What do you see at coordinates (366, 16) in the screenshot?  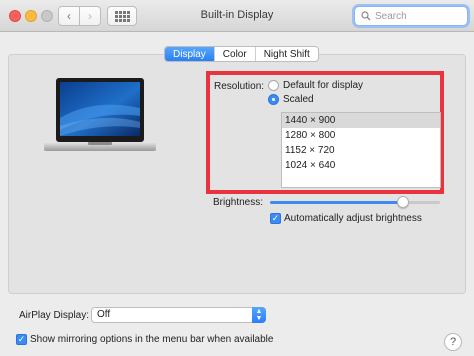 I see `search-icon` at bounding box center [366, 16].